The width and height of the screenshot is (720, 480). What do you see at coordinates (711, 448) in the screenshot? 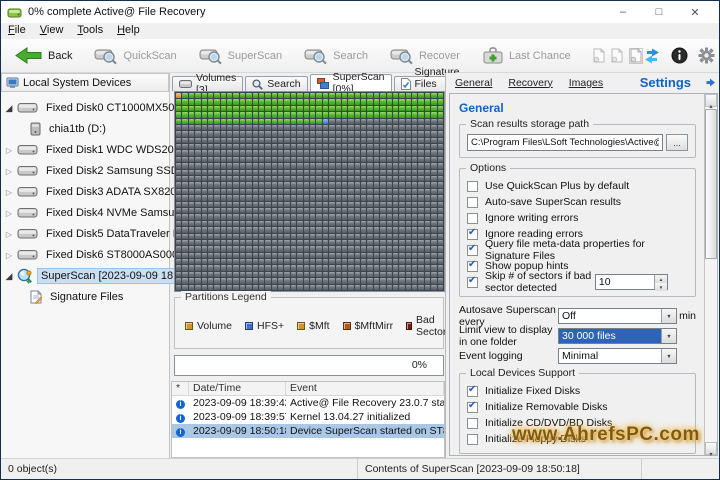
I see `scroll-down-icon` at bounding box center [711, 448].